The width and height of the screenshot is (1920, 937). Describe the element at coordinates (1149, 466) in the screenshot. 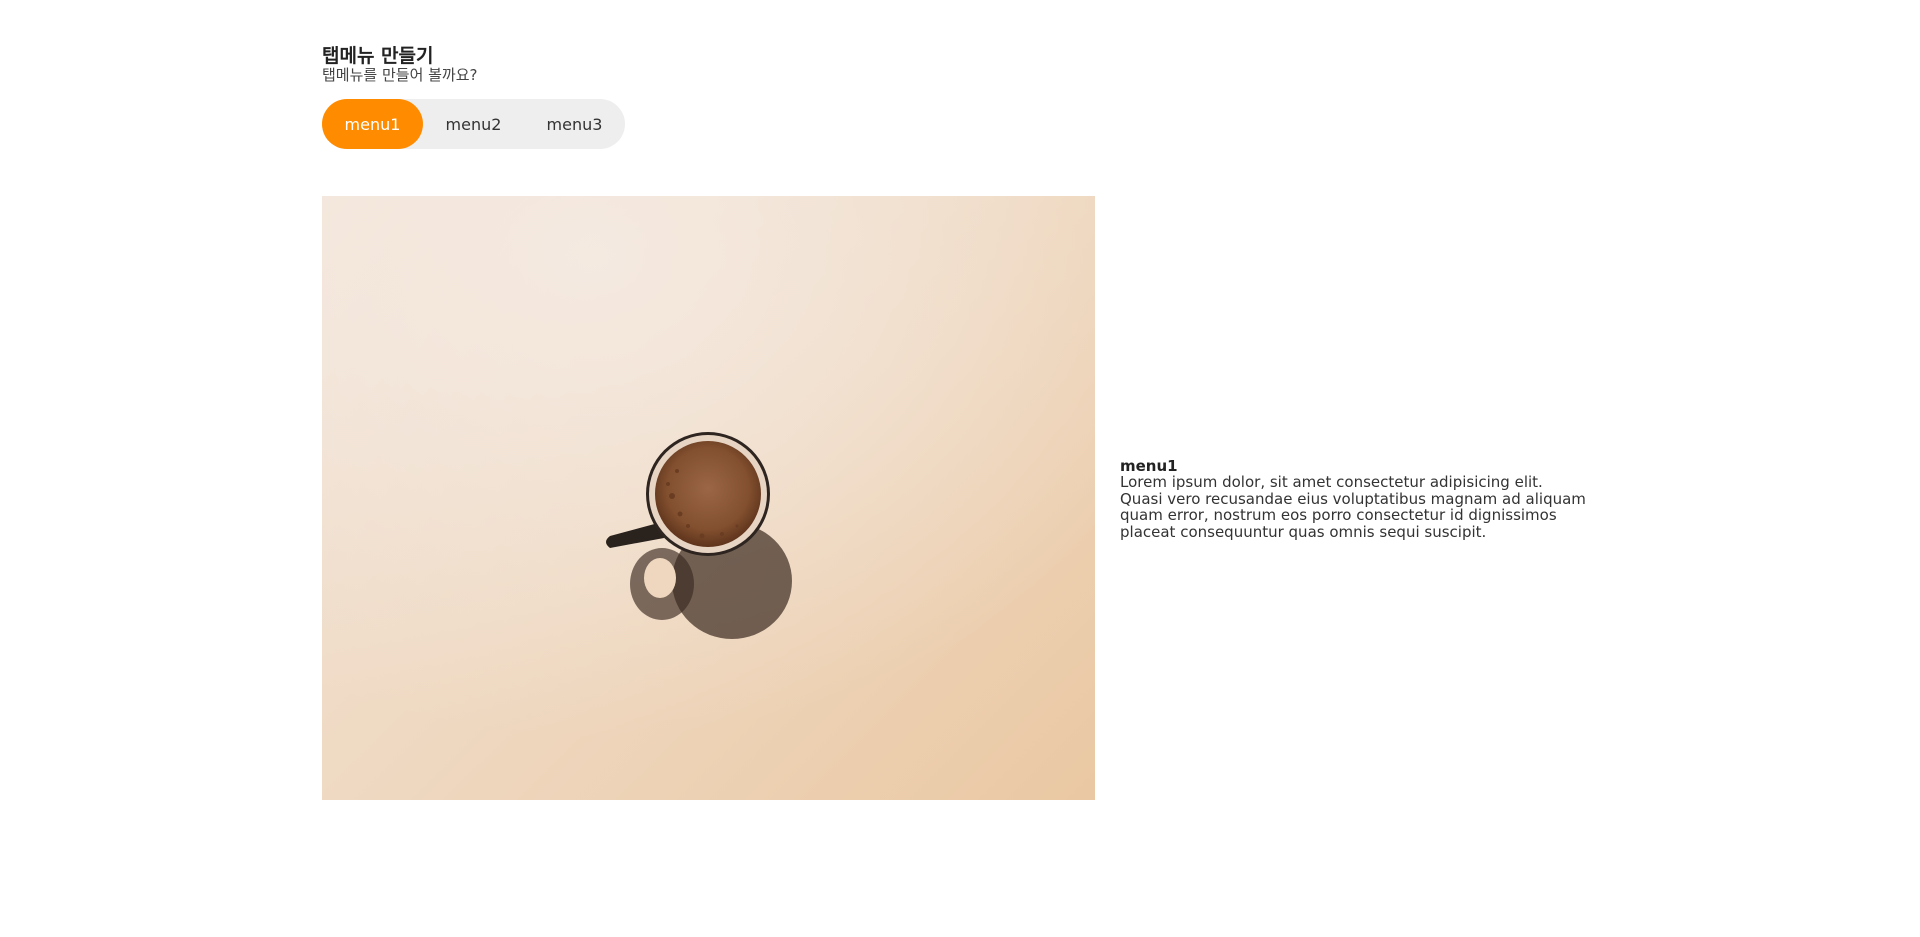

I see `description-title: menu1` at that location.